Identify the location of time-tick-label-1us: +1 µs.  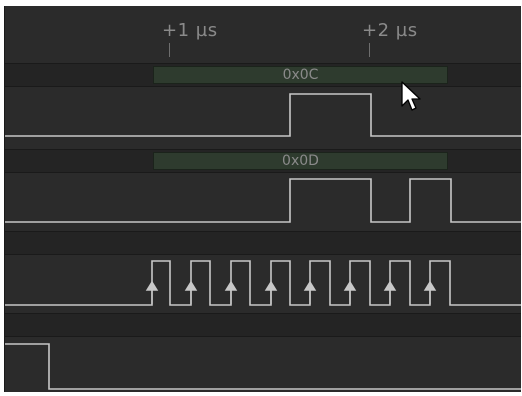
(190, 30).